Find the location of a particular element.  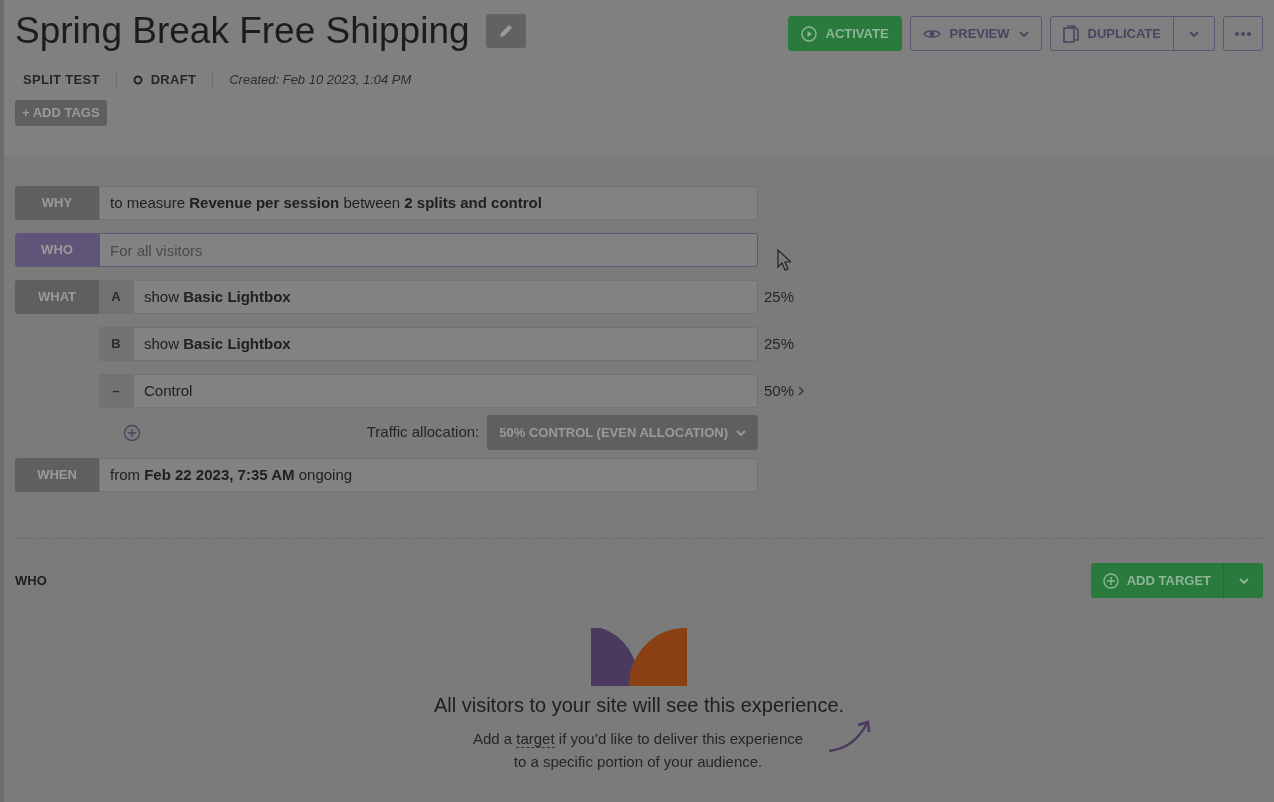

activate-button: ACTIVATE is located at coordinates (844, 33).